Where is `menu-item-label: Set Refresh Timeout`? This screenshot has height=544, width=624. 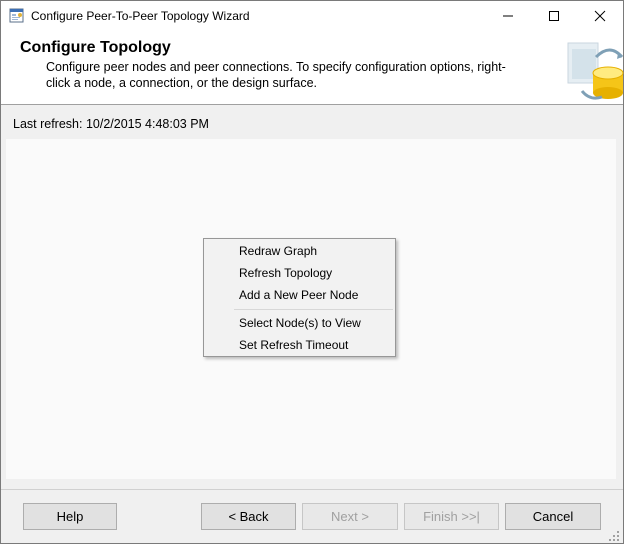
menu-item-label: Set Refresh Timeout is located at coordinates (294, 345).